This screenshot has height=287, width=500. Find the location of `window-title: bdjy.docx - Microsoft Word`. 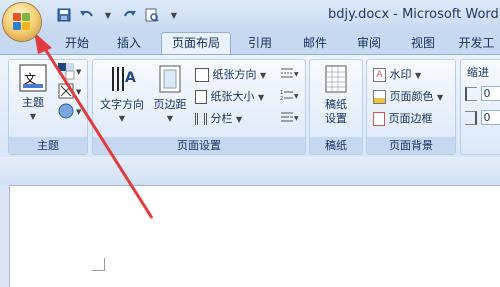

window-title: bdjy.docx - Microsoft Word is located at coordinates (413, 14).